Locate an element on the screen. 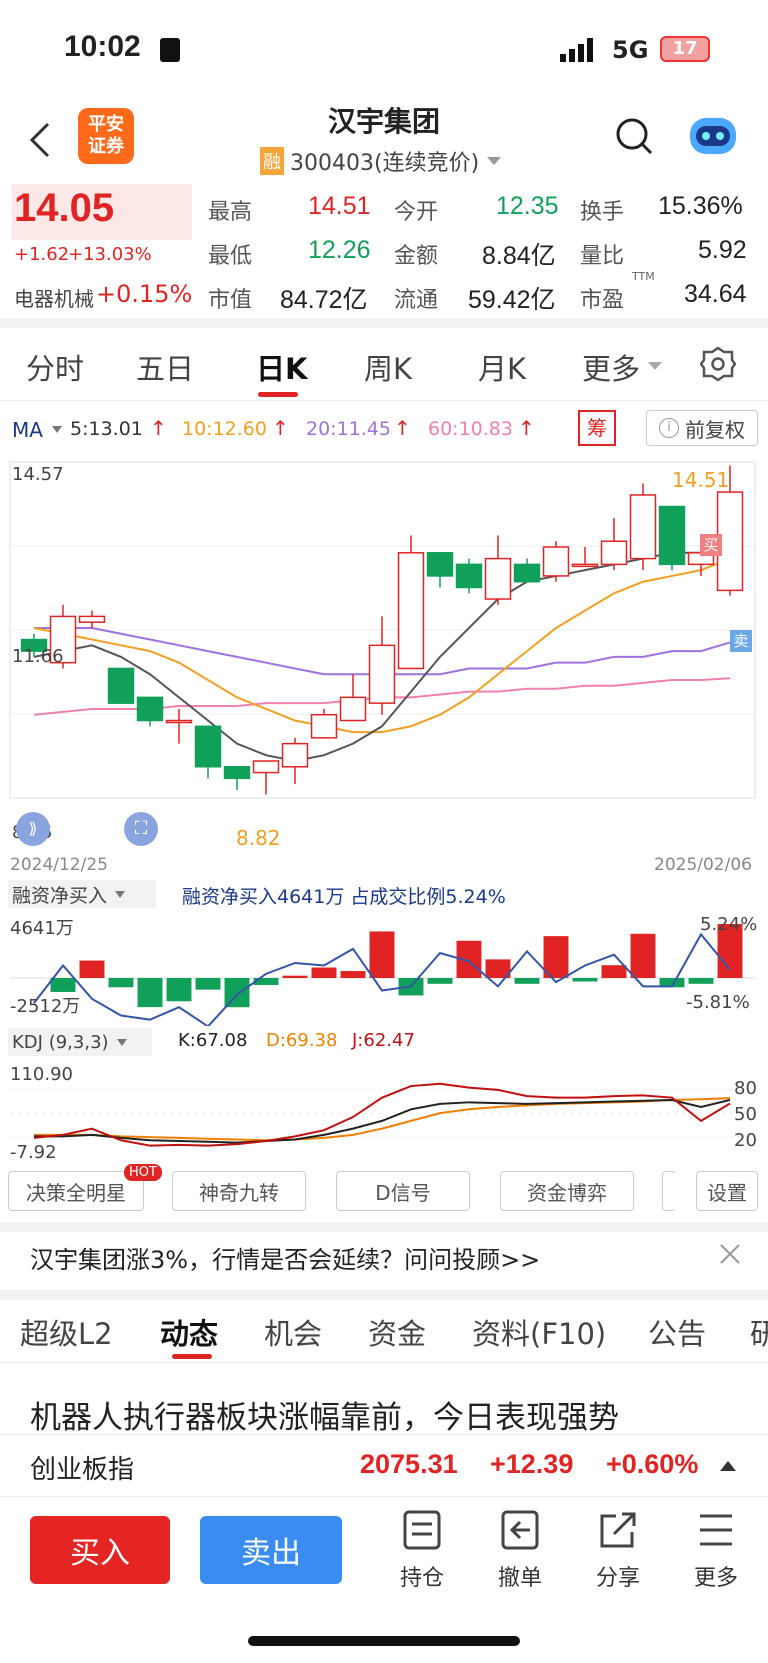 The image size is (768, 1663). share-button: 分享 is located at coordinates (618, 1551).